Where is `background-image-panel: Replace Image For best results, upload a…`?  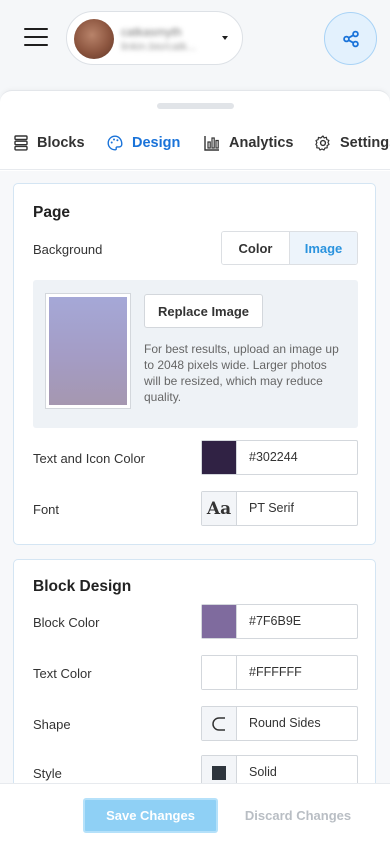
background-image-panel: Replace Image For best results, upload a… is located at coordinates (195, 354).